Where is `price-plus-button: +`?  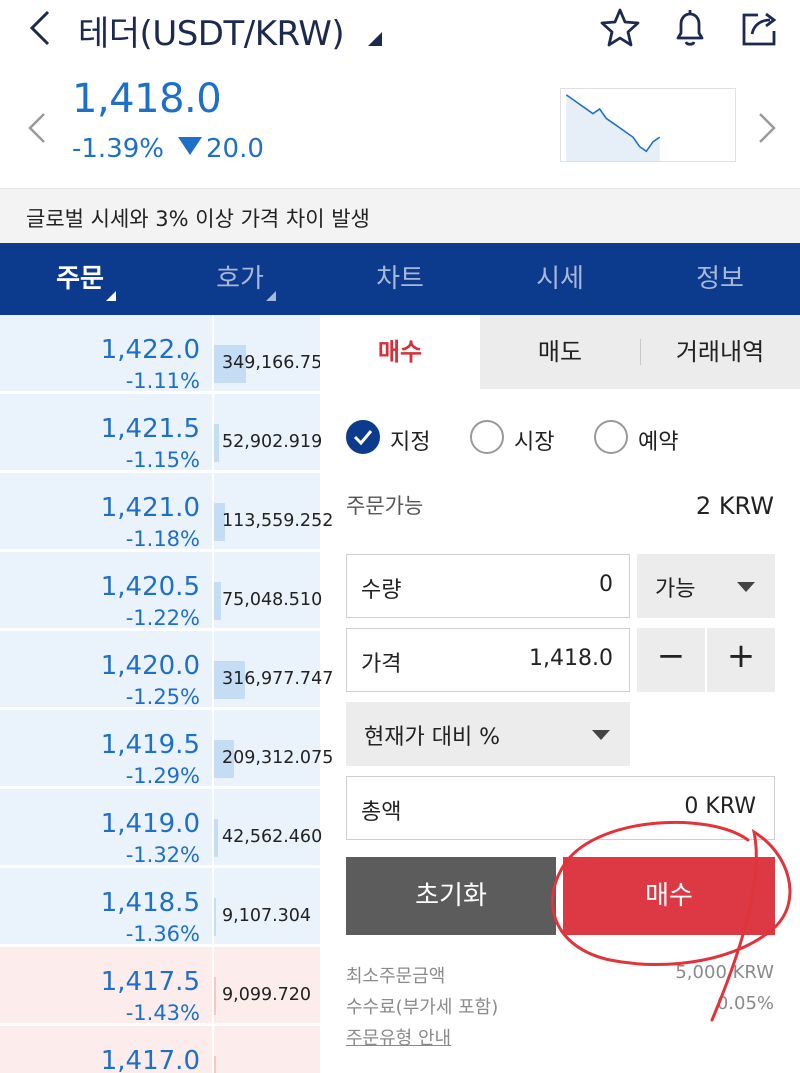
price-plus-button: + is located at coordinates (741, 660).